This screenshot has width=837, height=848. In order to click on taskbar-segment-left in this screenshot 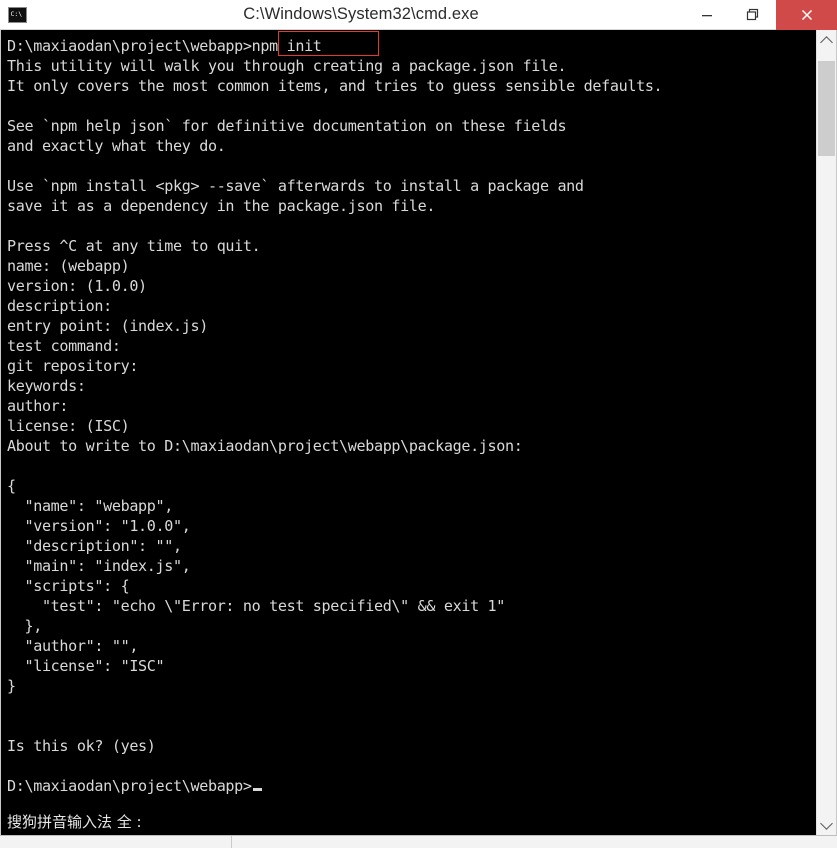, I will do `click(116, 842)`.